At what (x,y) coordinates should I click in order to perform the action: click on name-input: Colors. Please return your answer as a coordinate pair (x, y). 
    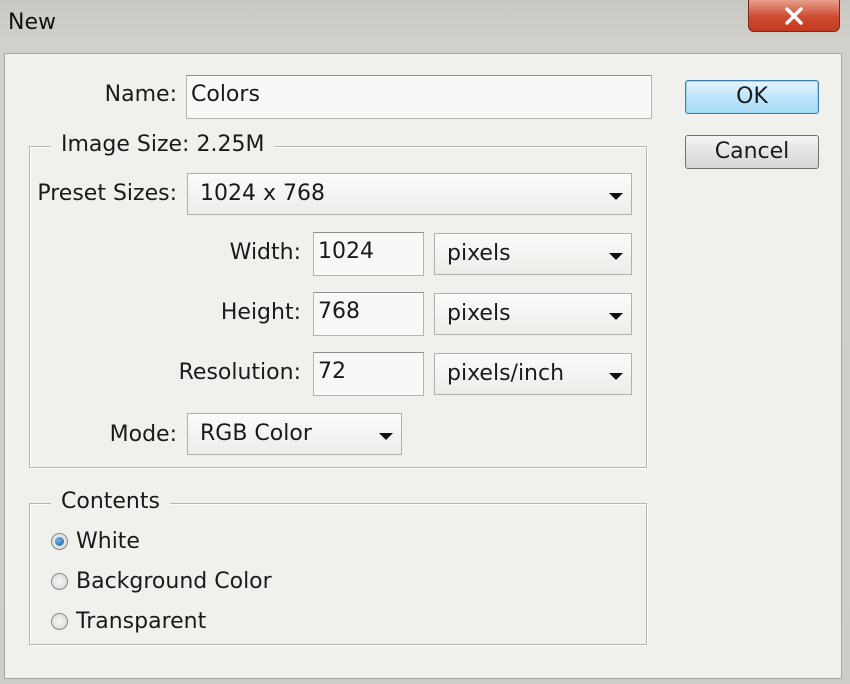
    Looking at the image, I should click on (419, 97).